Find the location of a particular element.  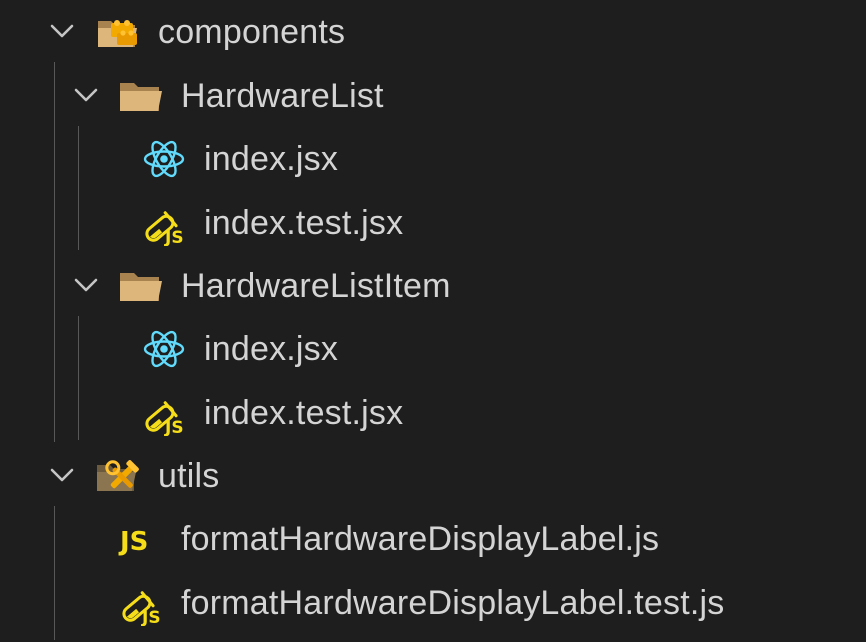

javascript-icon-text: JS is located at coordinates (133, 542).